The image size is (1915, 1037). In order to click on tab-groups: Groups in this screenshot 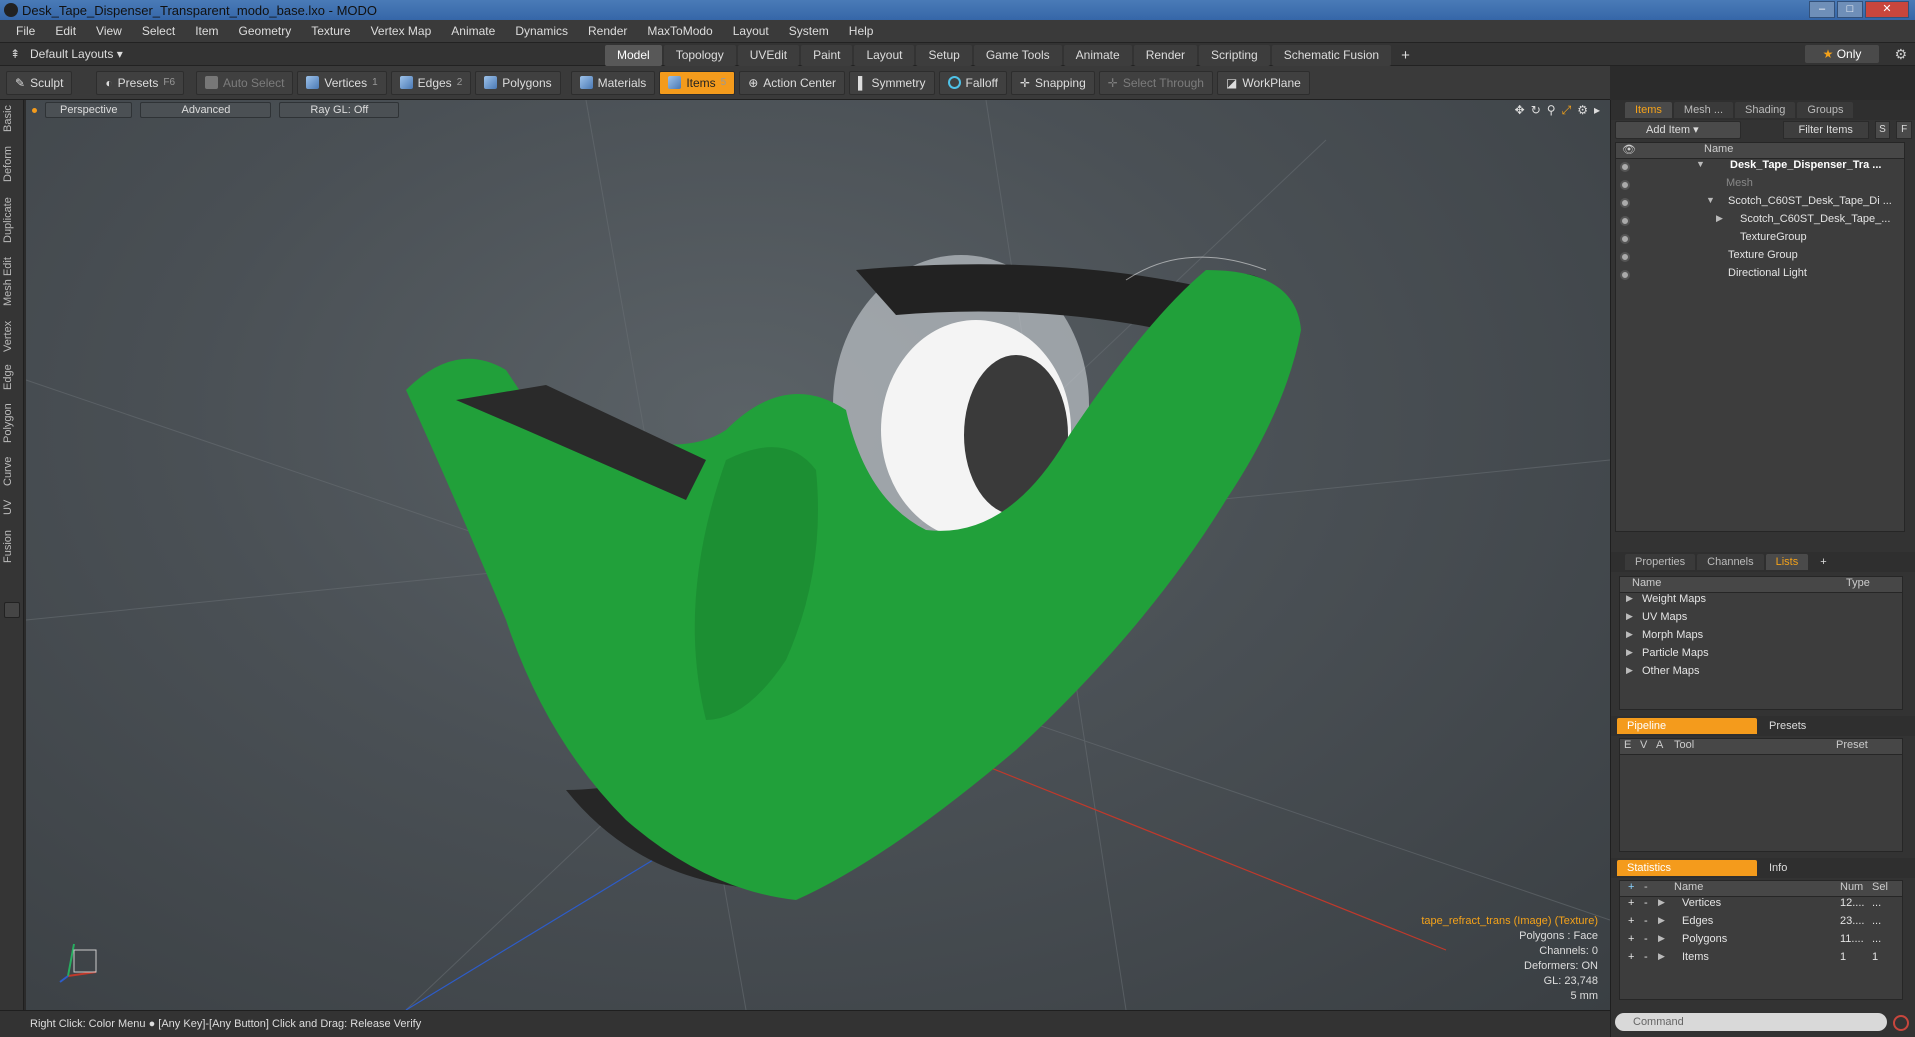, I will do `click(1825, 110)`.